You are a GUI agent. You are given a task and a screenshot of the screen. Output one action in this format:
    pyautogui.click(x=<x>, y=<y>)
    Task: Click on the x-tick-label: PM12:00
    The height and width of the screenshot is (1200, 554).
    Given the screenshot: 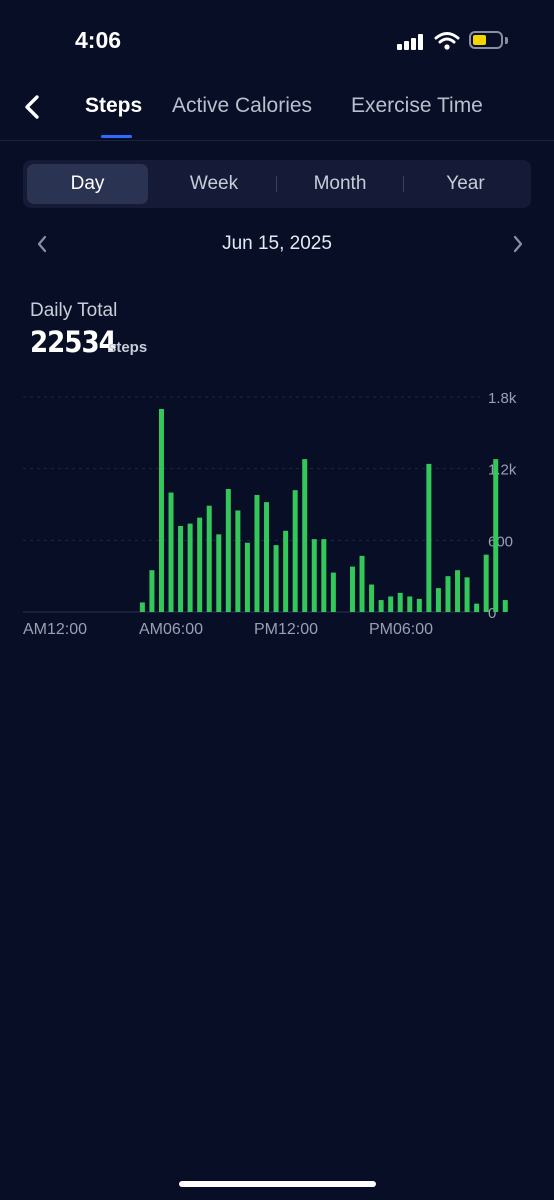 What is the action you would take?
    pyautogui.click(x=286, y=629)
    